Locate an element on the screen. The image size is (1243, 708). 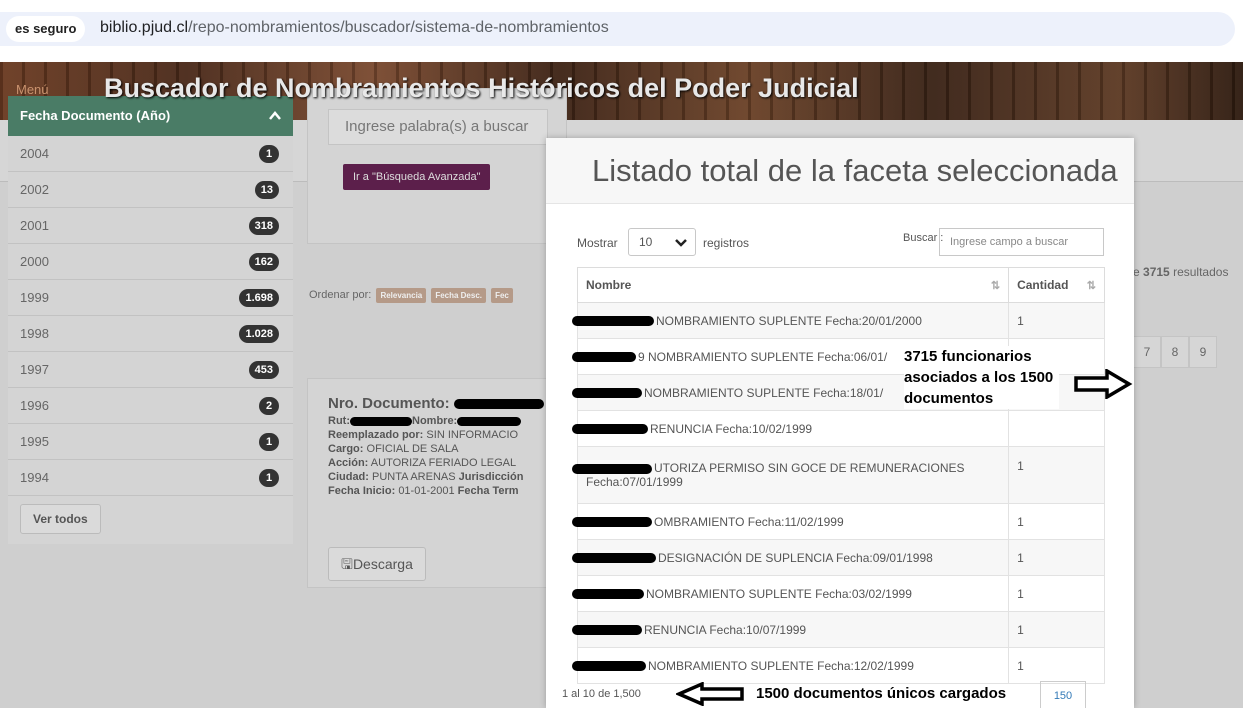
page-link: 8 is located at coordinates (1175, 352).